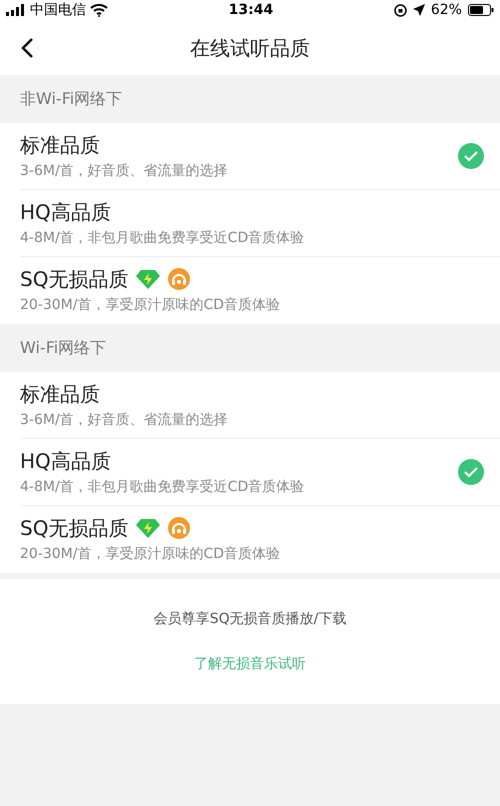 Image resolution: width=500 pixels, height=806 pixels. Describe the element at coordinates (250, 619) in the screenshot. I see `membership-note: 会员尊享SQ无损音质播放/下载` at that location.